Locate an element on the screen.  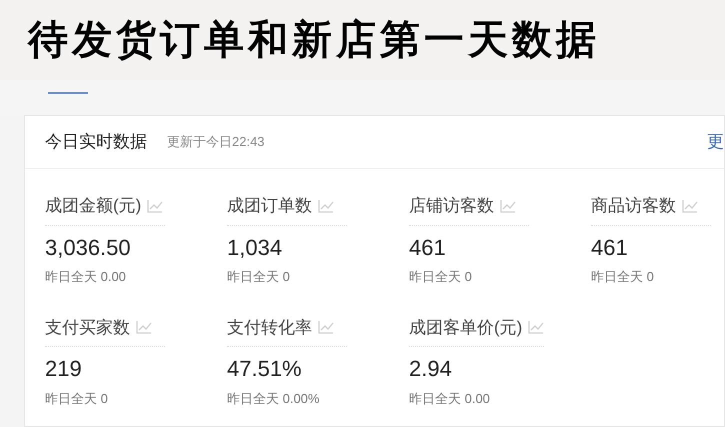
metric-label: 成团订单数 is located at coordinates (269, 206).